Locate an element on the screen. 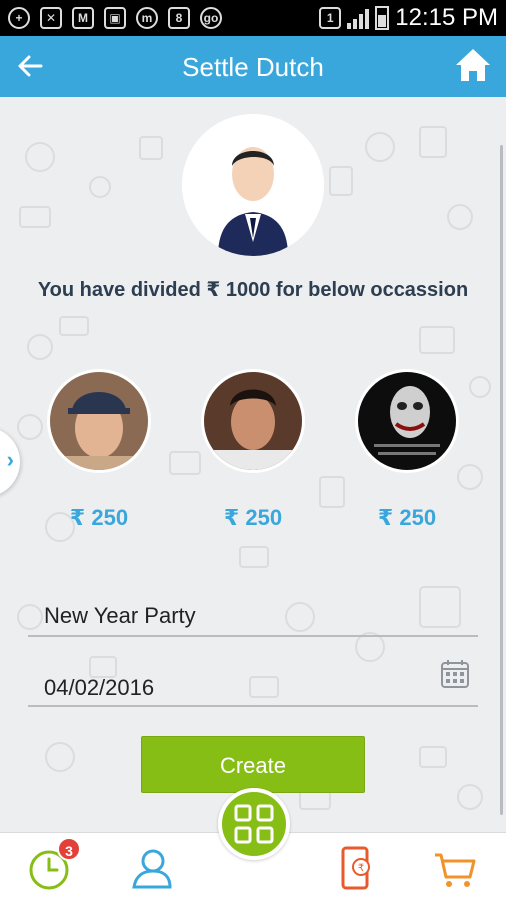 The width and height of the screenshot is (506, 900). date-input: 04/02/2016 is located at coordinates (99, 688).